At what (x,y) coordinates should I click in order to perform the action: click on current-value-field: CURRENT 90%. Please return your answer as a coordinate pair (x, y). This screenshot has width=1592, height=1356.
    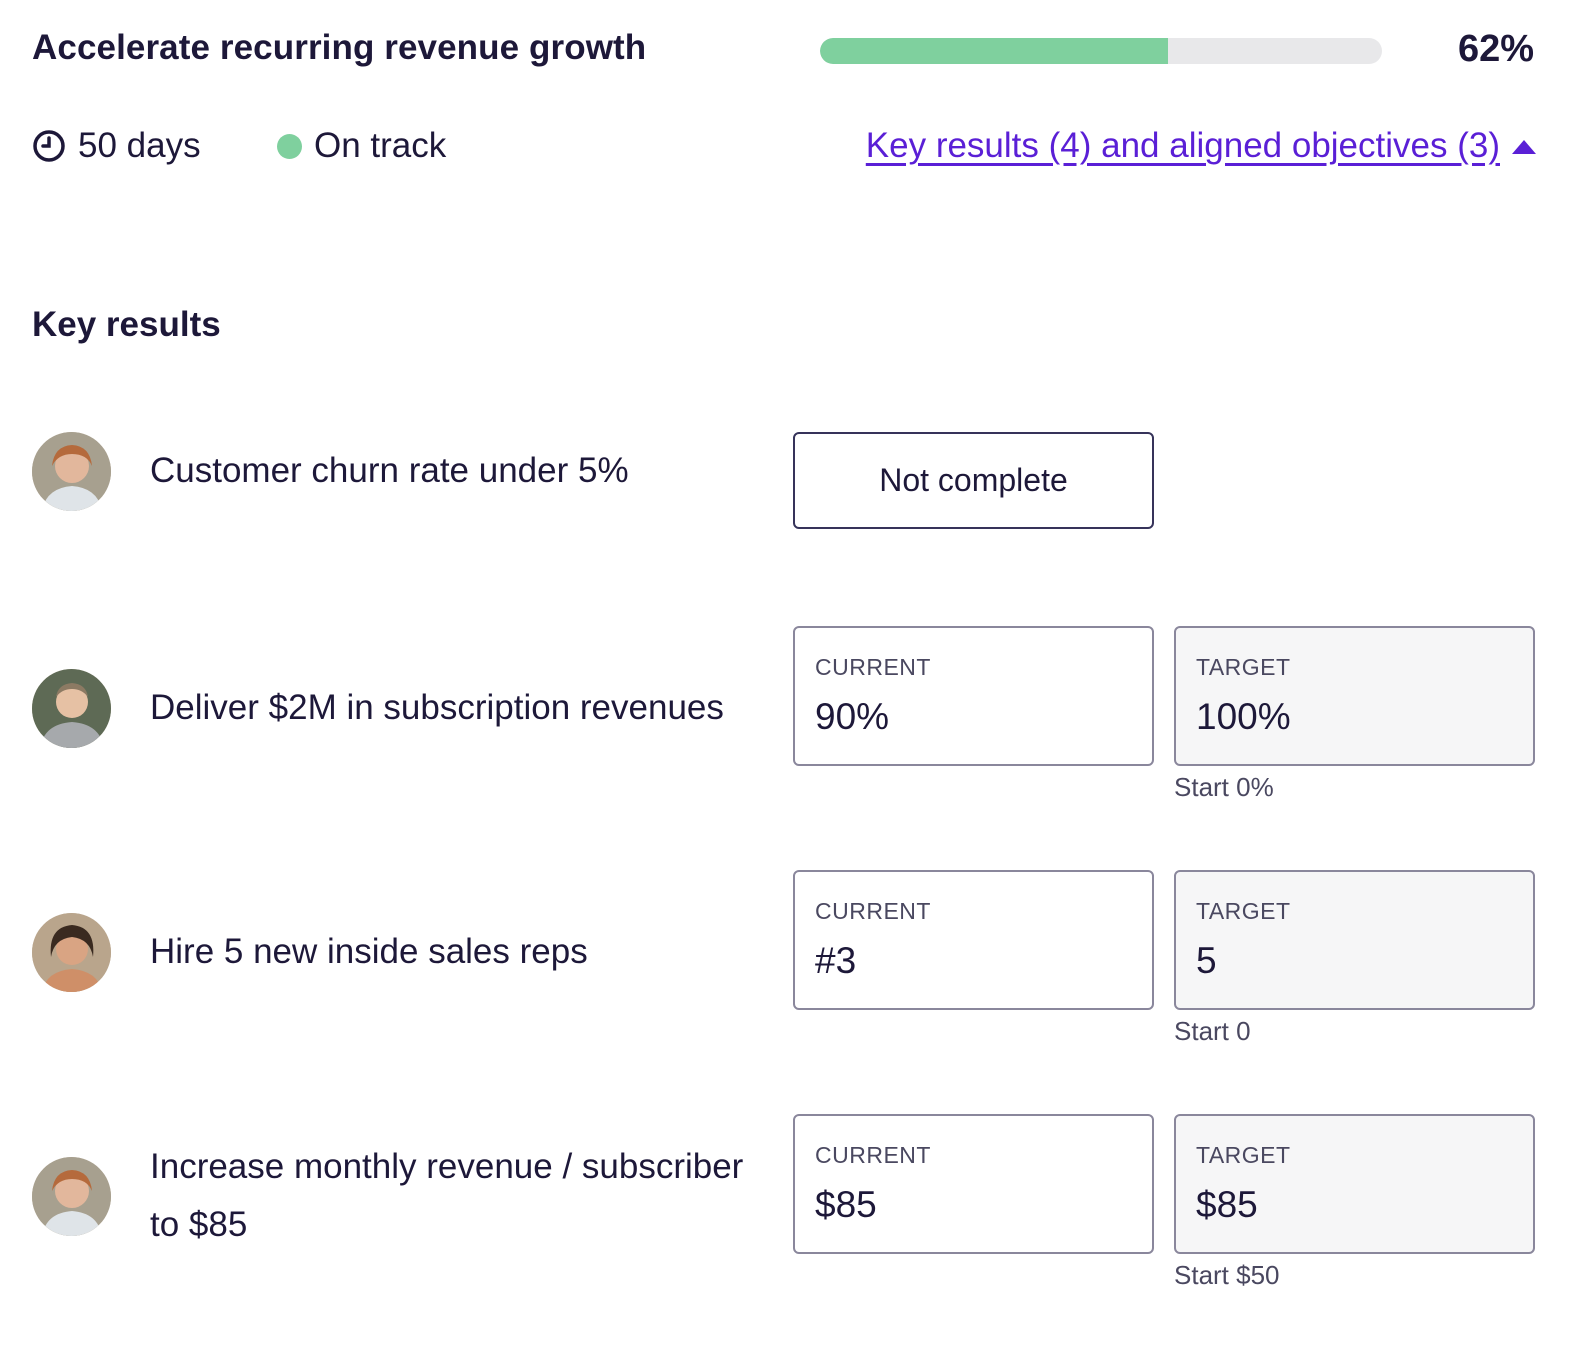
    Looking at the image, I should click on (973, 696).